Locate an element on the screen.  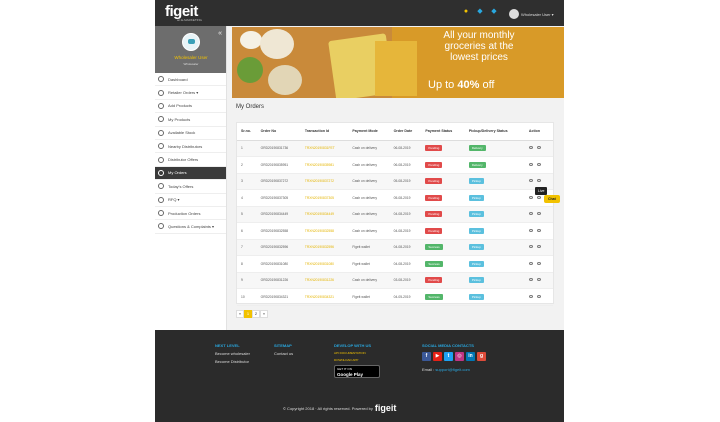
sr-no-cell: 4 is located at coordinates (247, 198).